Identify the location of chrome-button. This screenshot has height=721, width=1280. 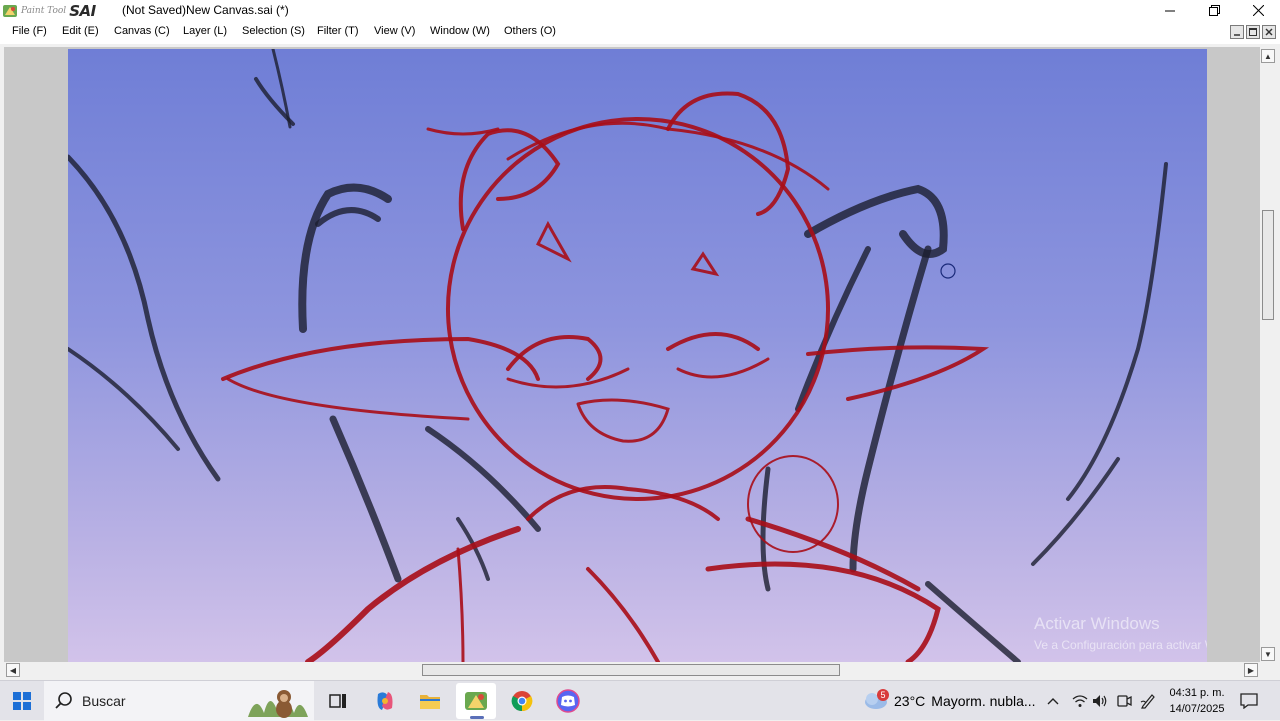
(522, 701).